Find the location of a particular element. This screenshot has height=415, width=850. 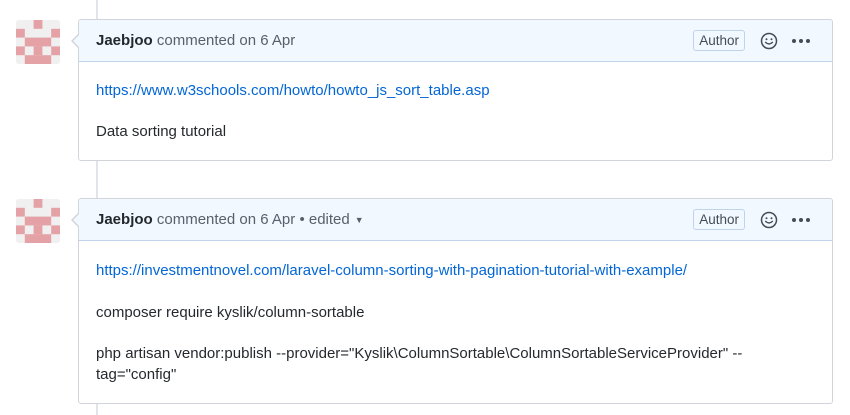

edited-dropdown: • edited ▼ is located at coordinates (331, 219).